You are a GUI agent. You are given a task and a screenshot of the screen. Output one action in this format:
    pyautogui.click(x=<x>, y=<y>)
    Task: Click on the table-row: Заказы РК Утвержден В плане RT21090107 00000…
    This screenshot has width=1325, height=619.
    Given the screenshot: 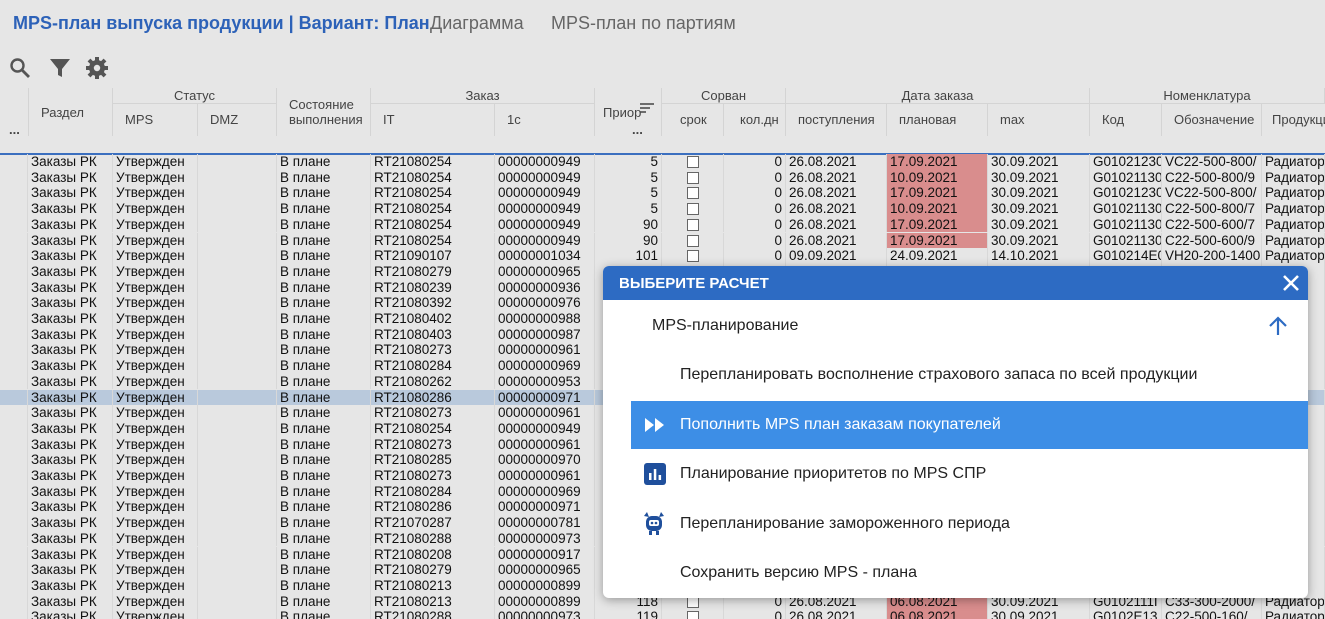 What is the action you would take?
    pyautogui.click(x=662, y=256)
    